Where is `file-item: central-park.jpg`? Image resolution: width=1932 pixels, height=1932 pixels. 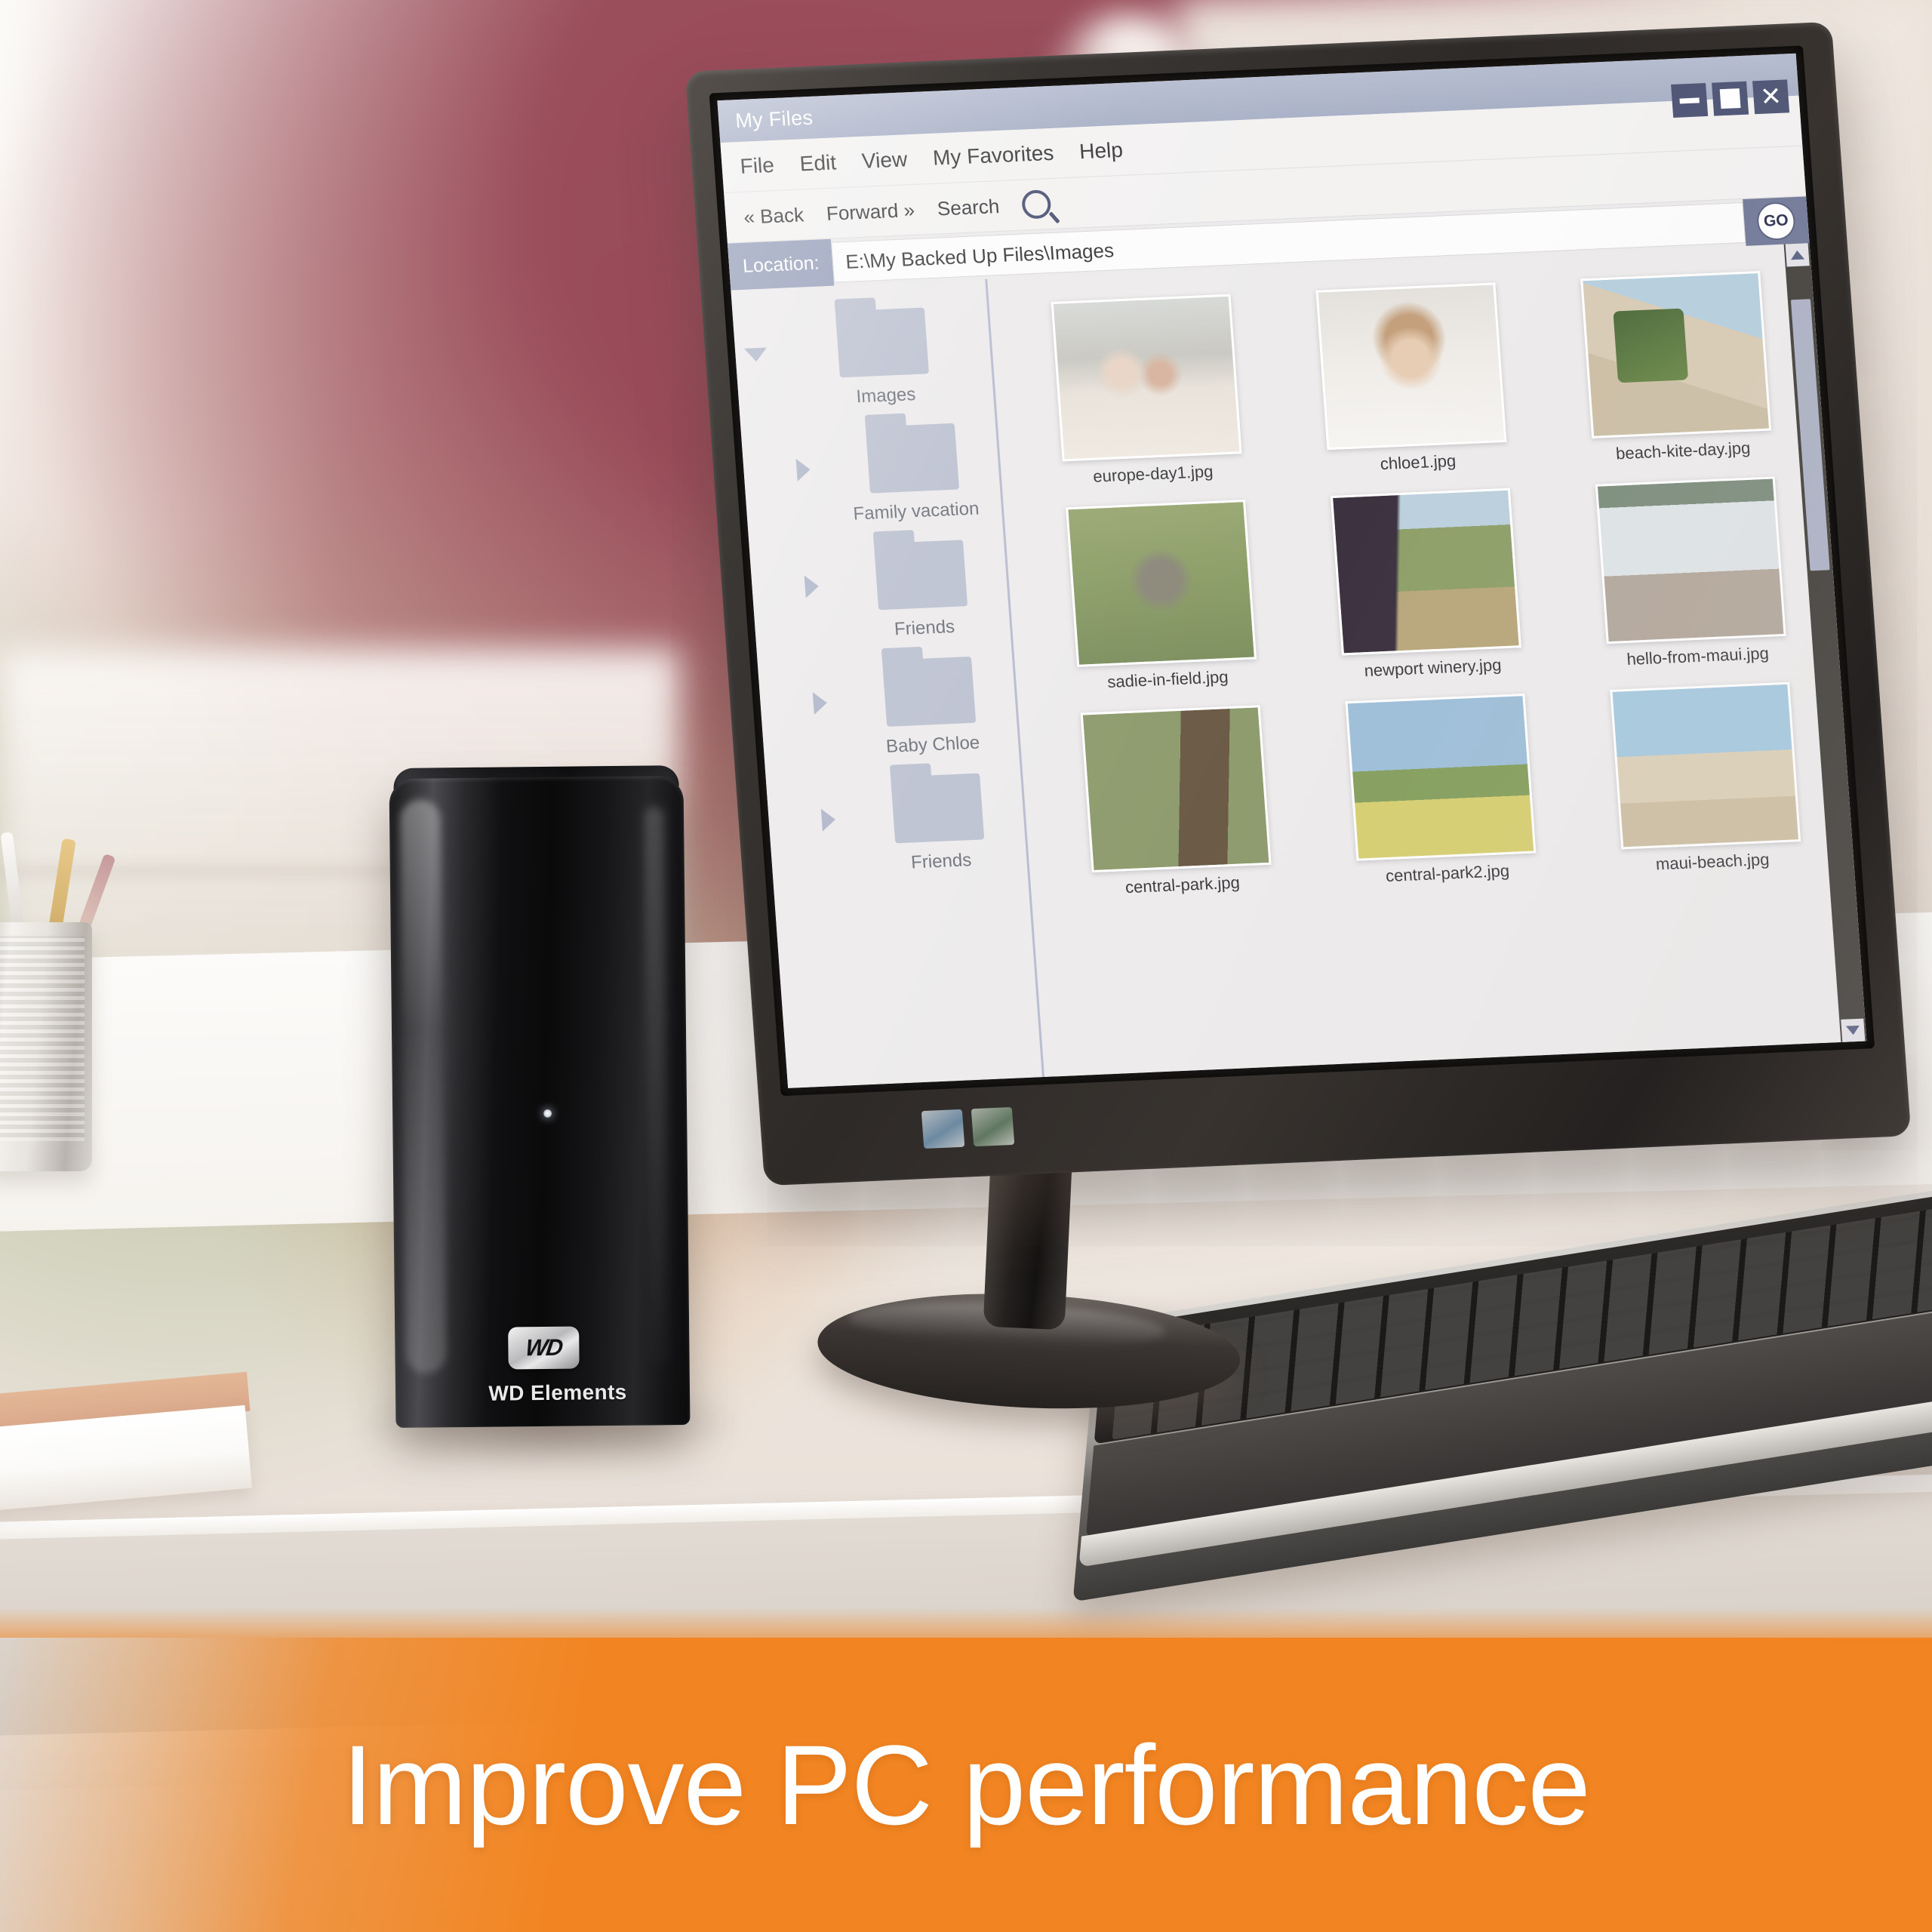
file-item: central-park.jpg is located at coordinates (1176, 801).